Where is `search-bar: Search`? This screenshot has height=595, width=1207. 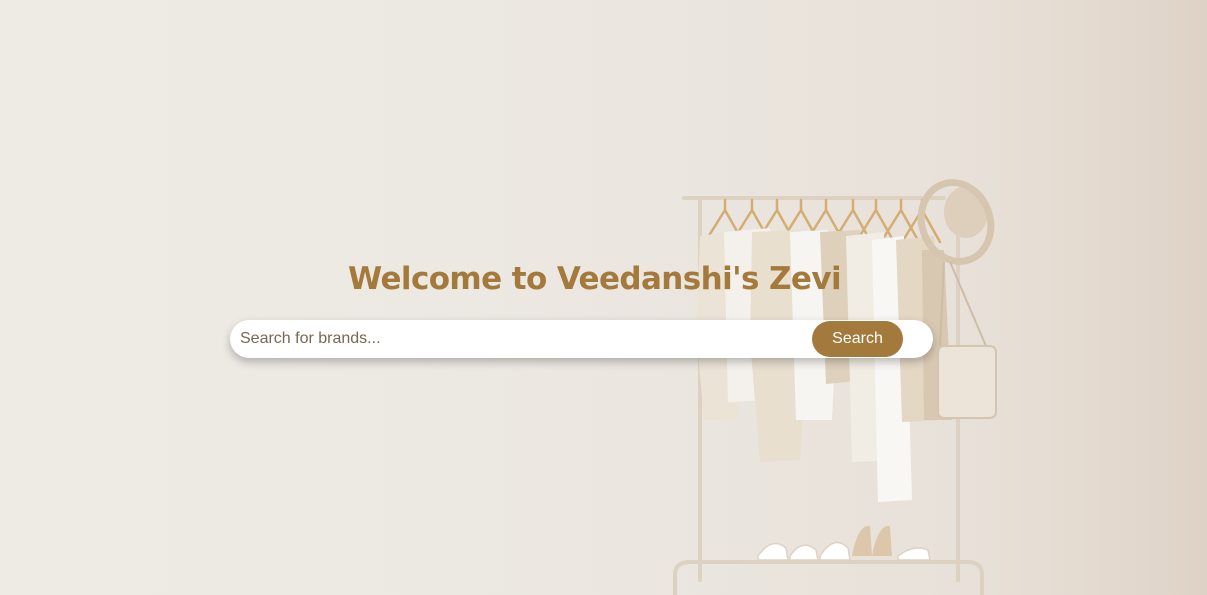 search-bar: Search is located at coordinates (581, 339).